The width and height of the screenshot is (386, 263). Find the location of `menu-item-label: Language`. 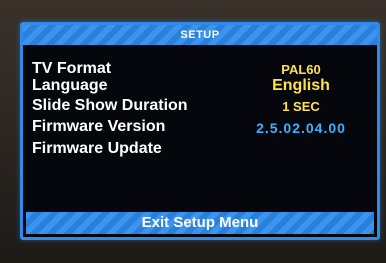

menu-item-label: Language is located at coordinates (70, 85).